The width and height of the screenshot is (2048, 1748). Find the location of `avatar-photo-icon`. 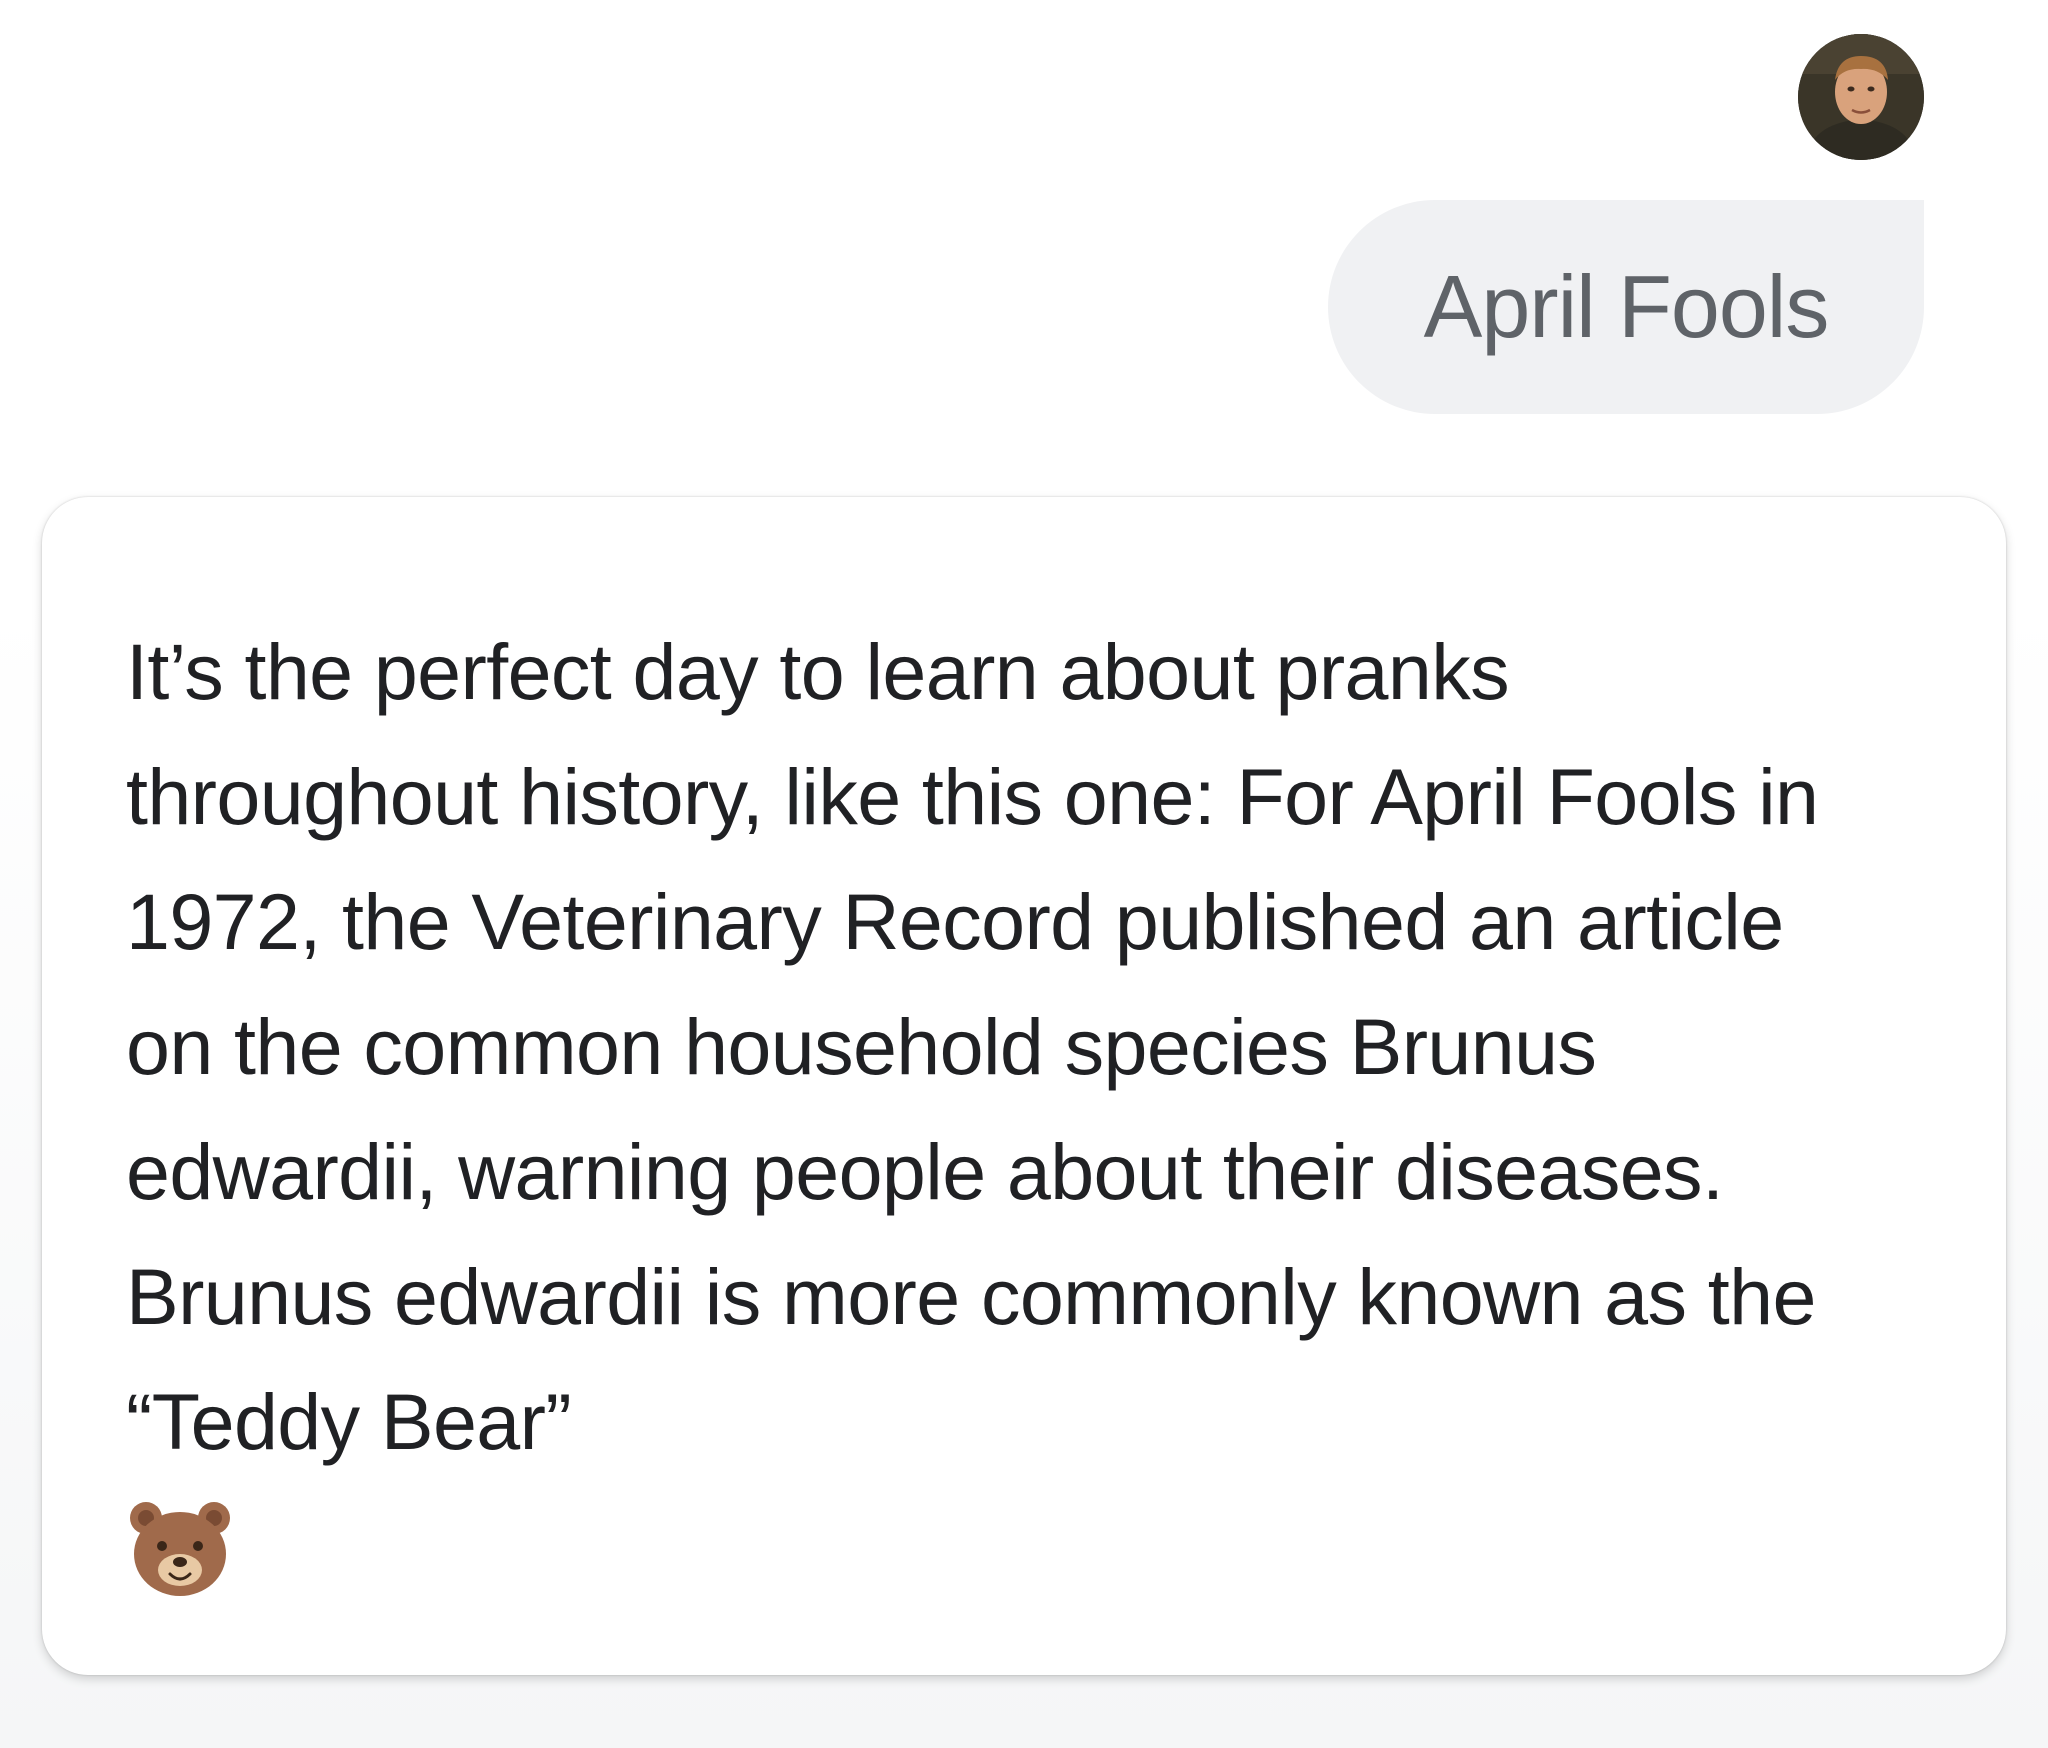

avatar-photo-icon is located at coordinates (1861, 97).